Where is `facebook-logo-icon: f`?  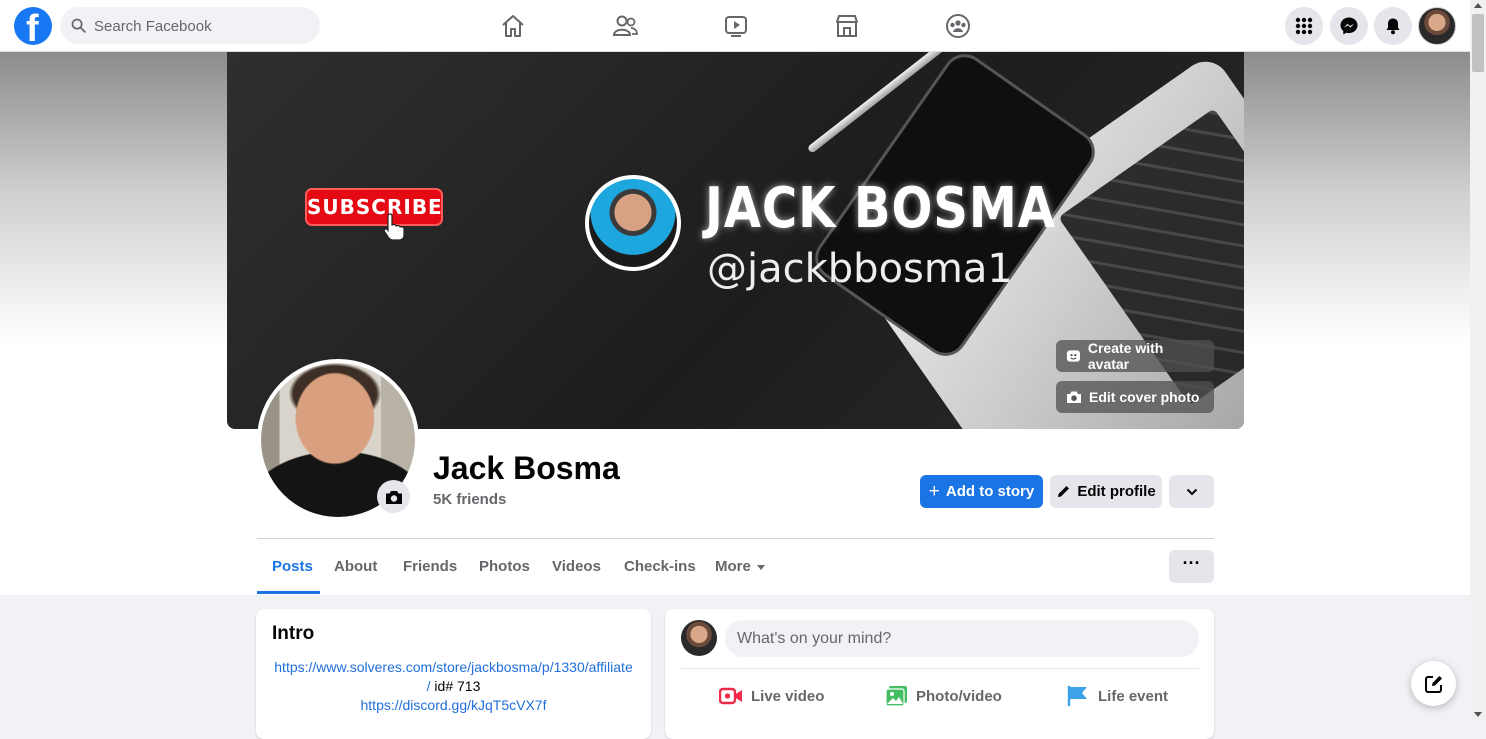
facebook-logo-icon: f is located at coordinates (33, 26).